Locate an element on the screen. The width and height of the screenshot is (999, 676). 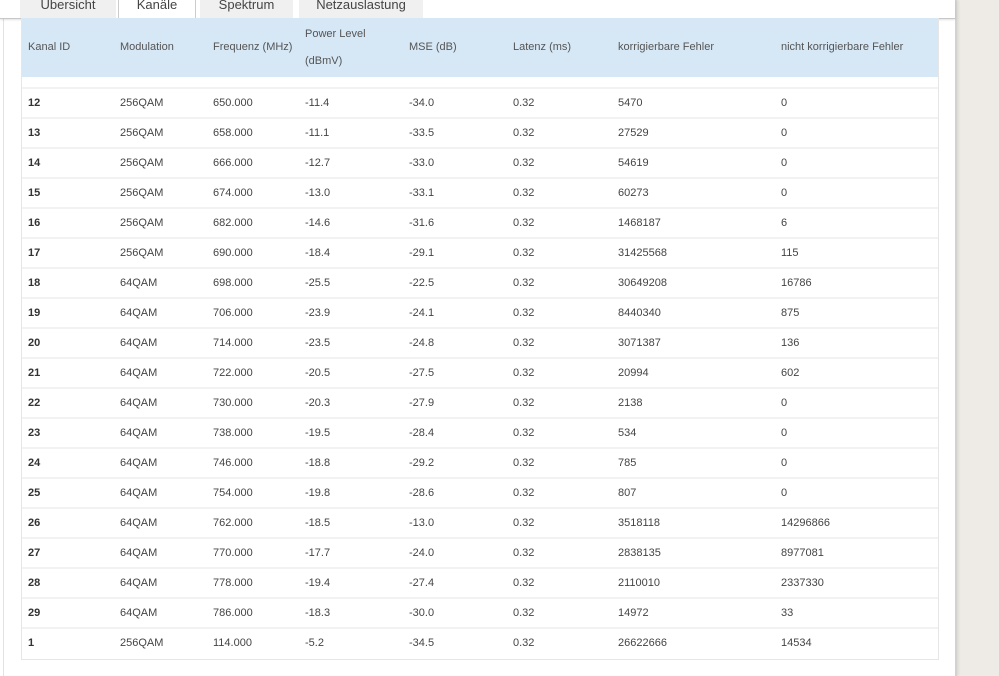
cell-power-level: -14.6 is located at coordinates (318, 223).